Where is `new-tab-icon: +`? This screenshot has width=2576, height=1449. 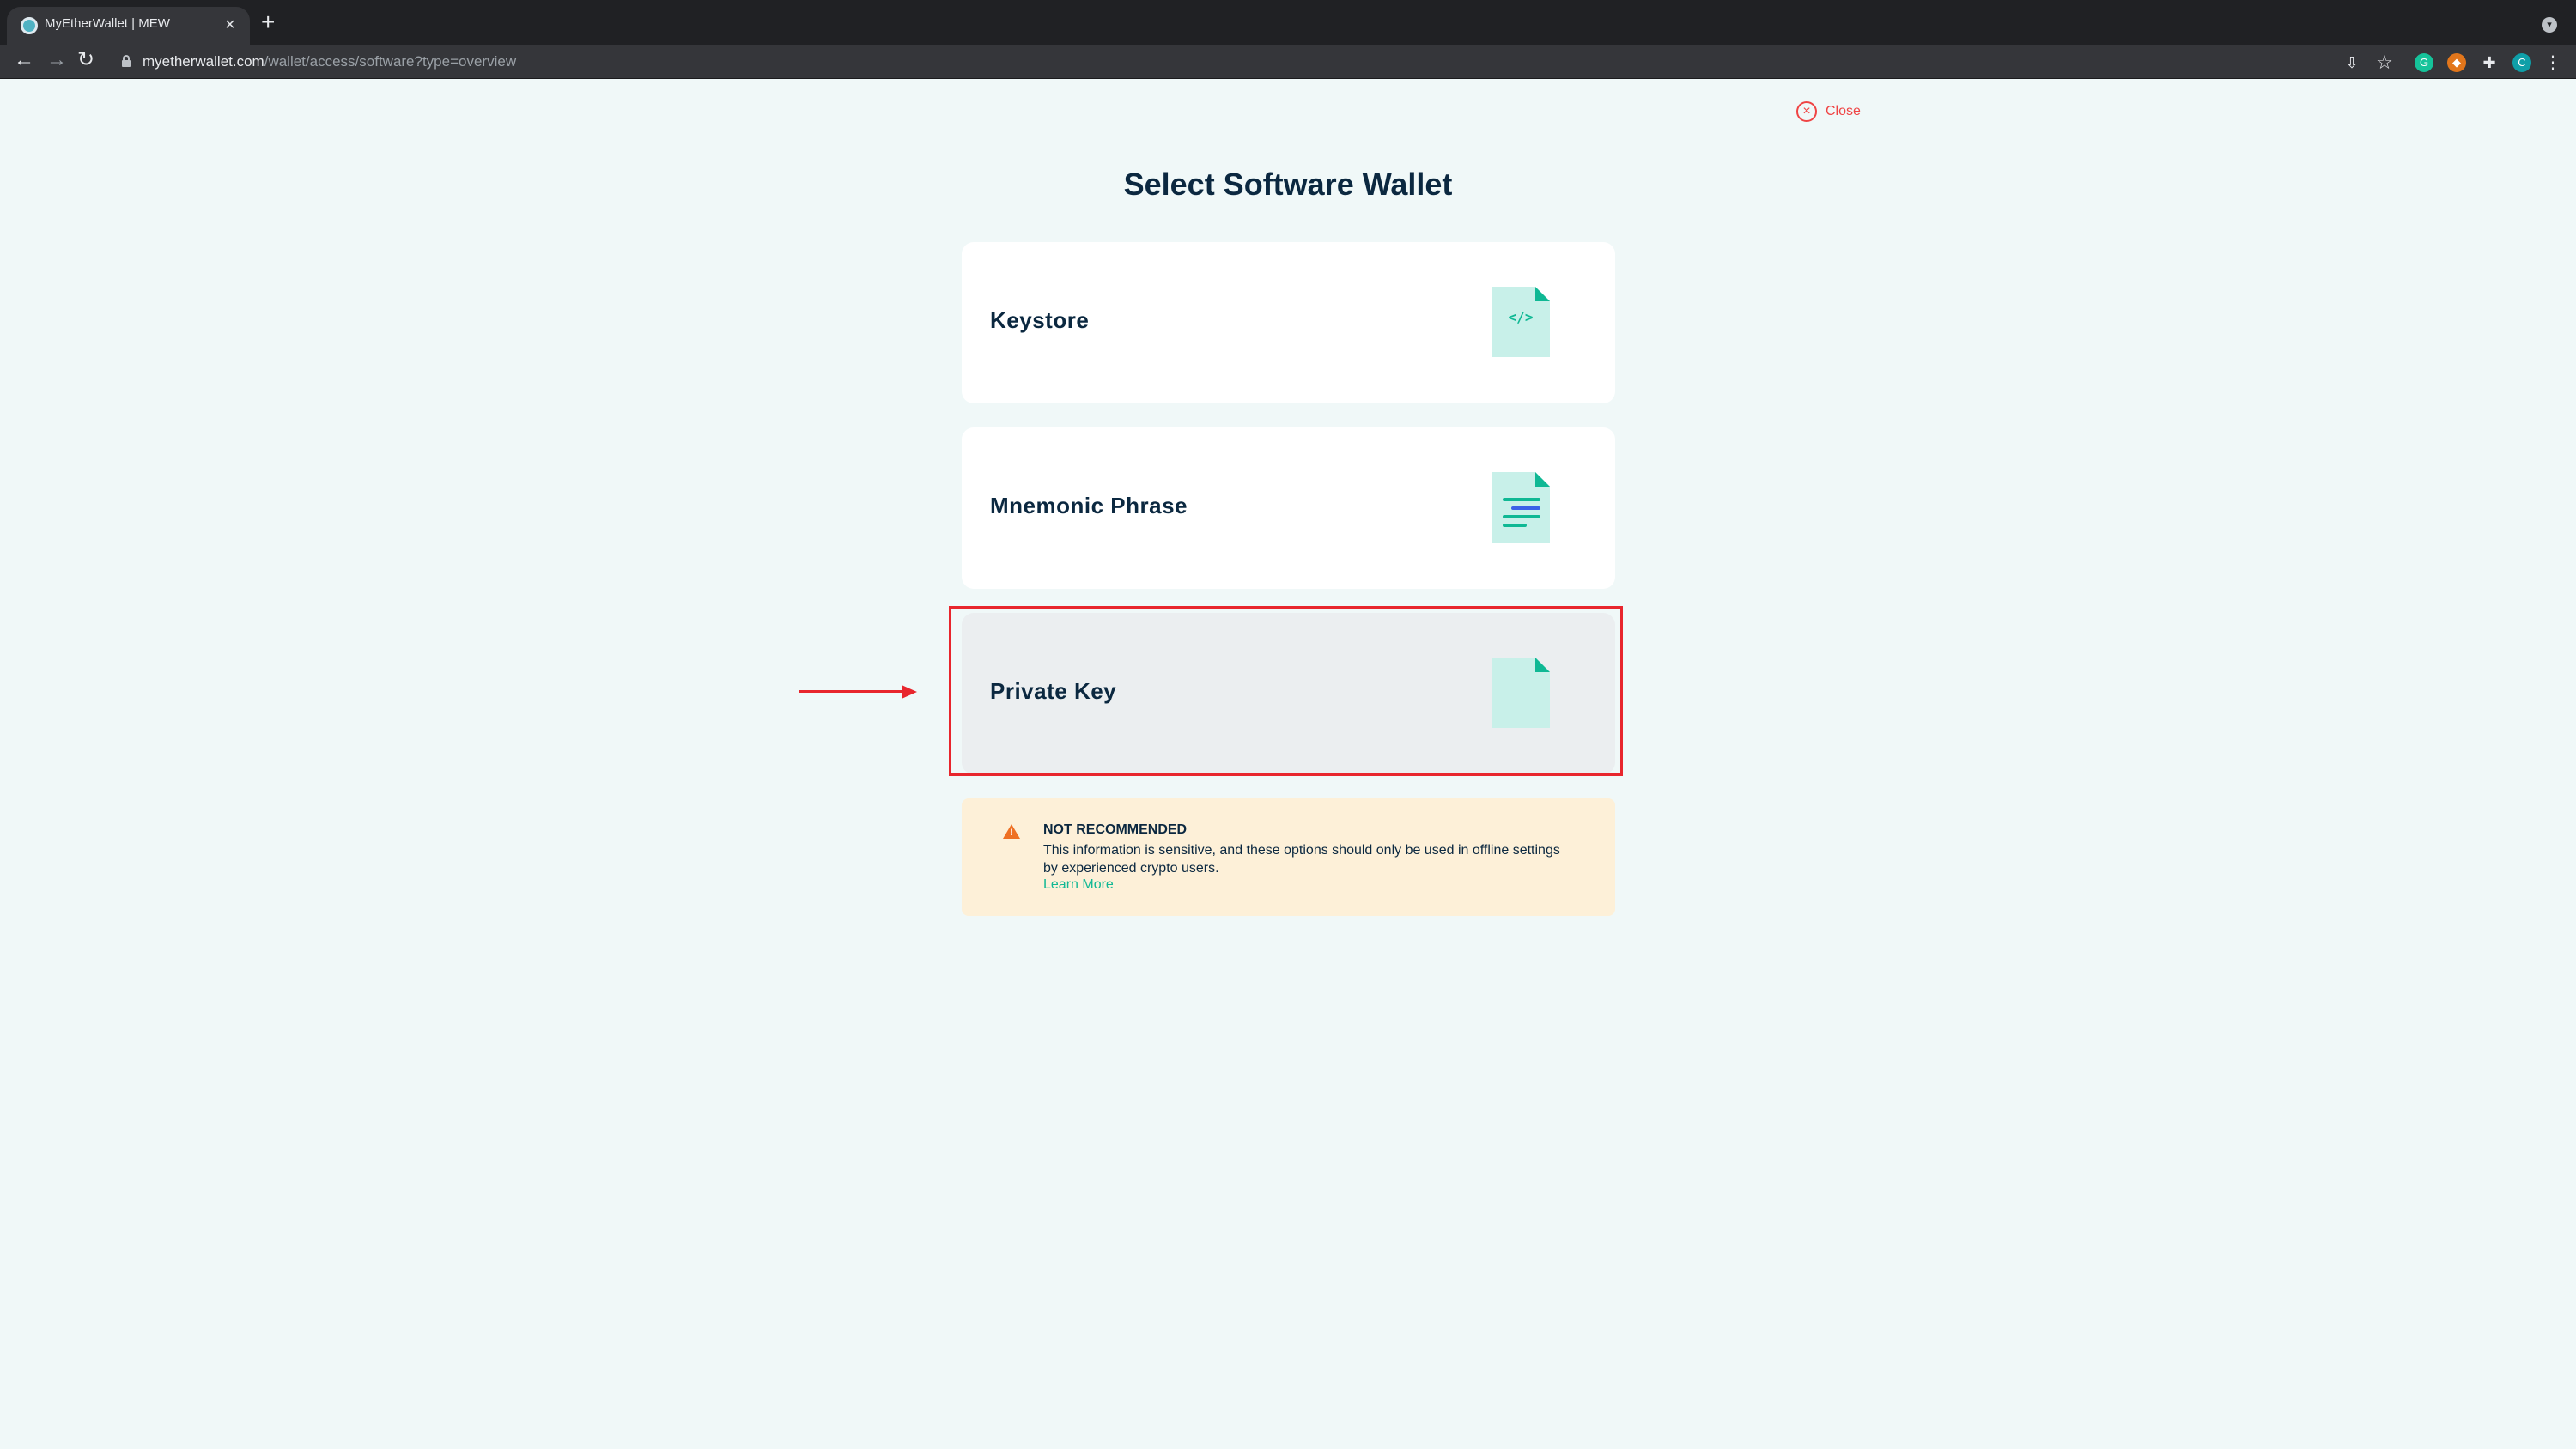 new-tab-icon: + is located at coordinates (268, 22).